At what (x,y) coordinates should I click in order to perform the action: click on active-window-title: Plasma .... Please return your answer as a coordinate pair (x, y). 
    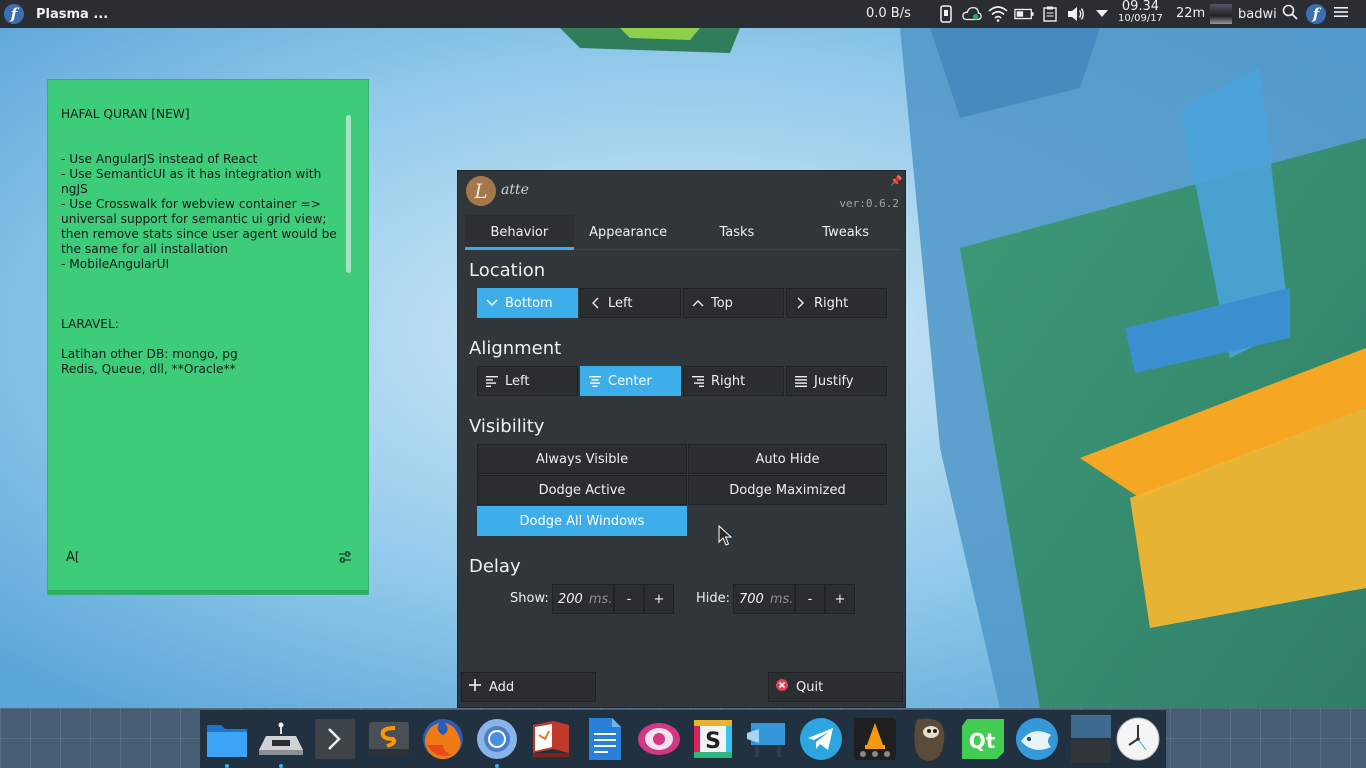
    Looking at the image, I should click on (72, 14).